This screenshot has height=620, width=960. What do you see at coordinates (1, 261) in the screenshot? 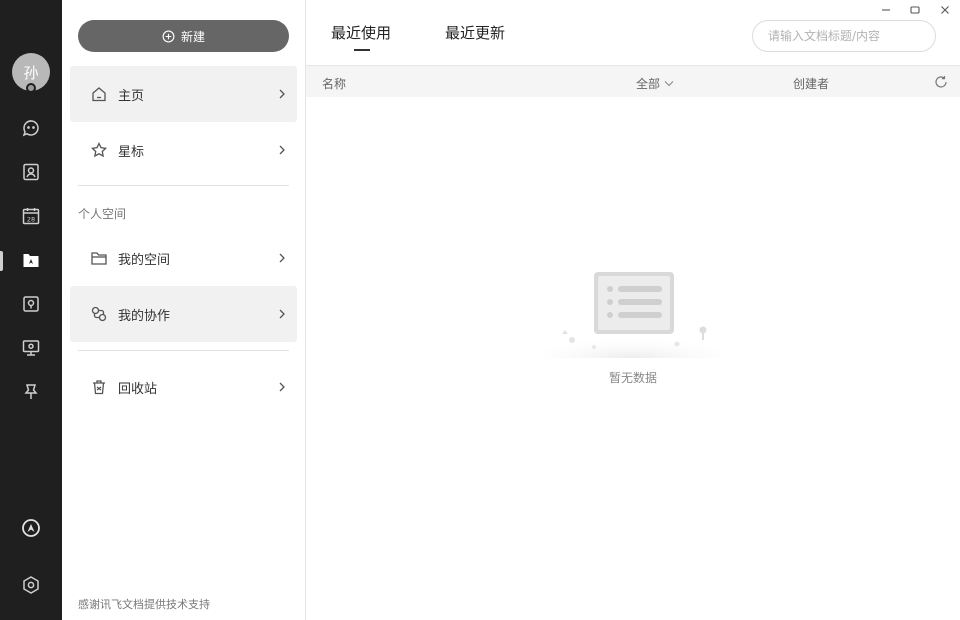
I see `active-indicator` at bounding box center [1, 261].